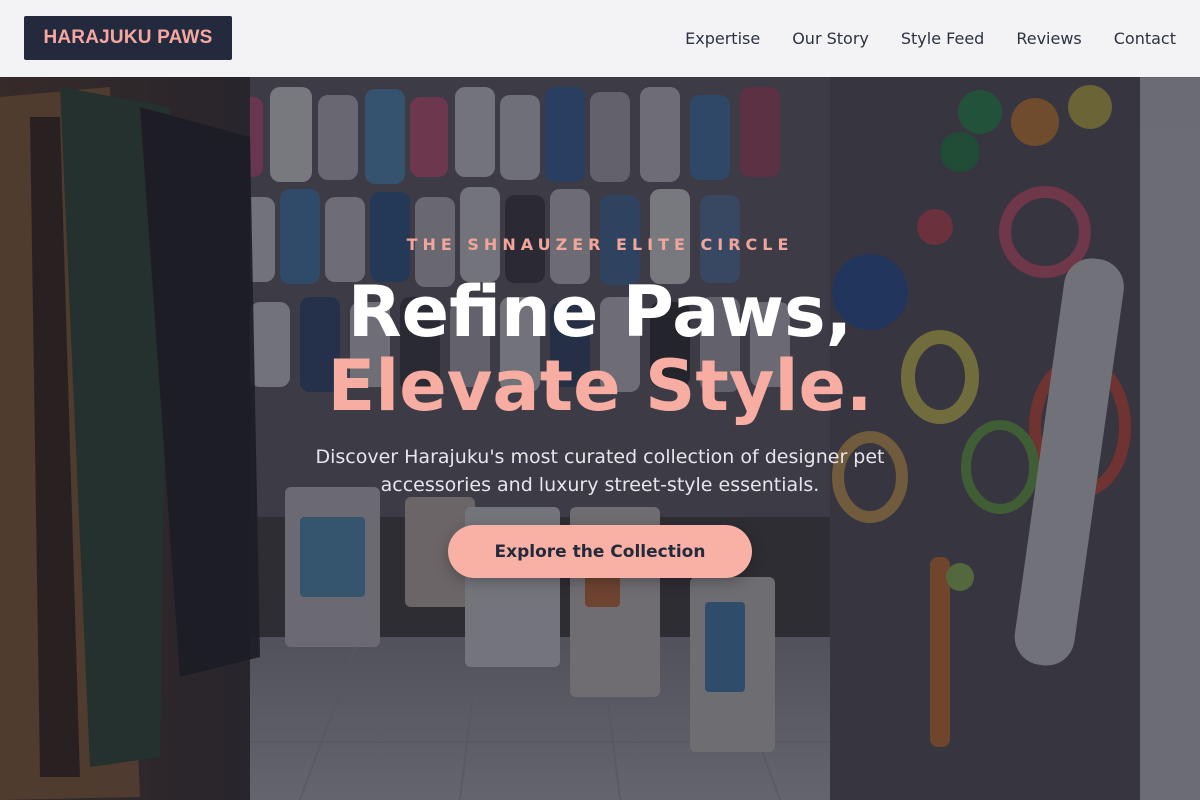  Describe the element at coordinates (830, 38) in the screenshot. I see `nav-link-our-story: Our Story` at that location.